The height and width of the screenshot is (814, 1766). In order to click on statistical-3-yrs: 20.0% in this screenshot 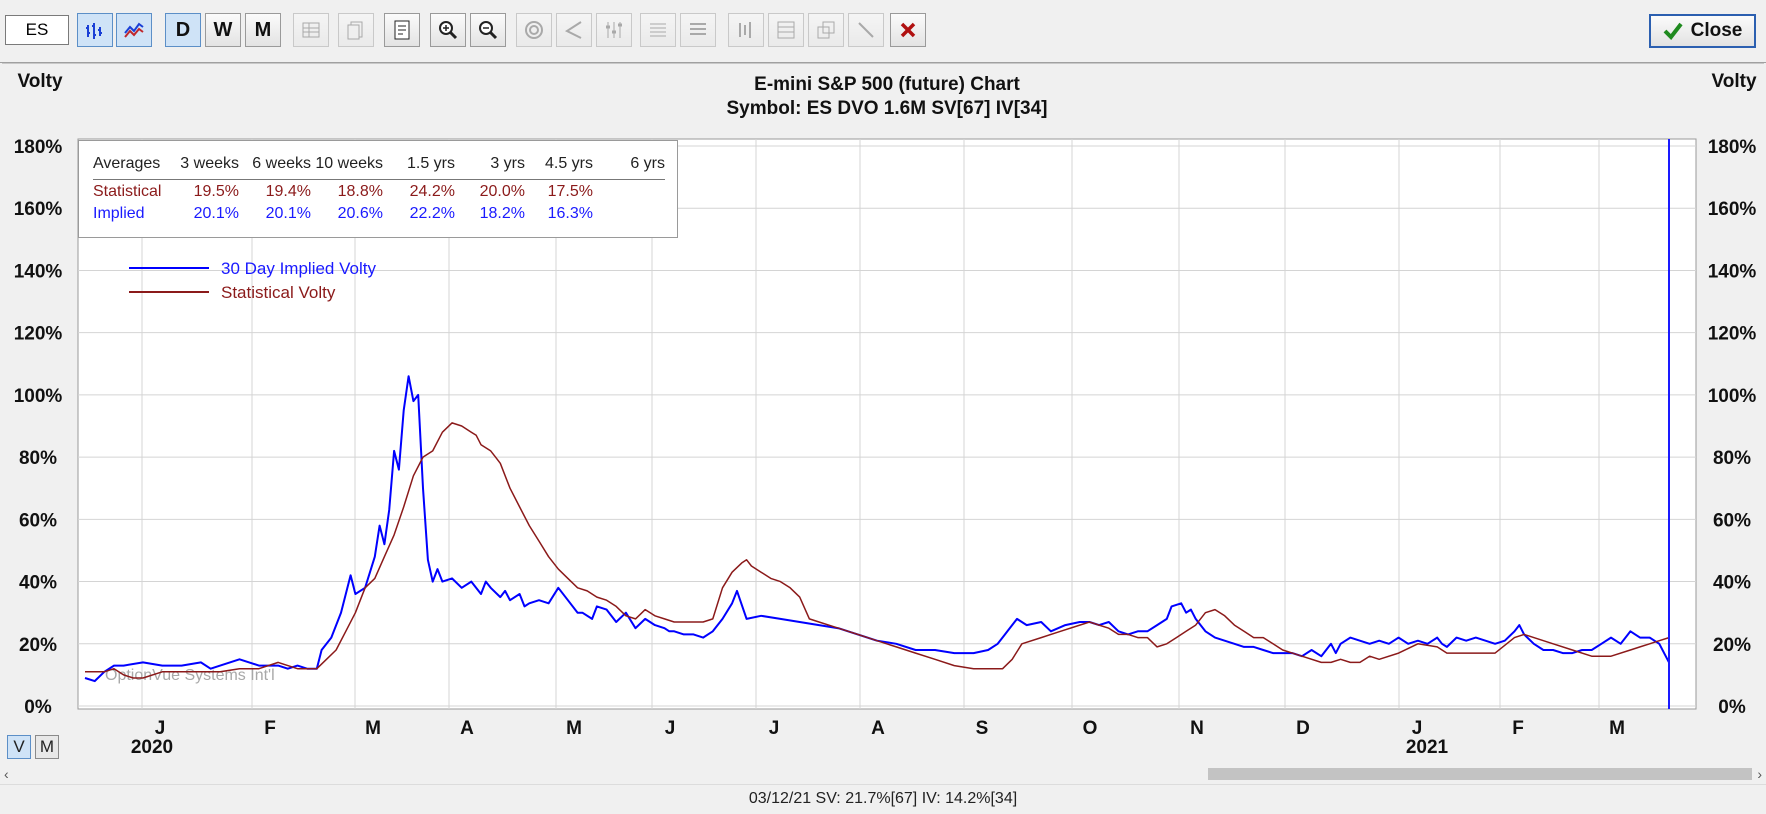, I will do `click(502, 191)`.